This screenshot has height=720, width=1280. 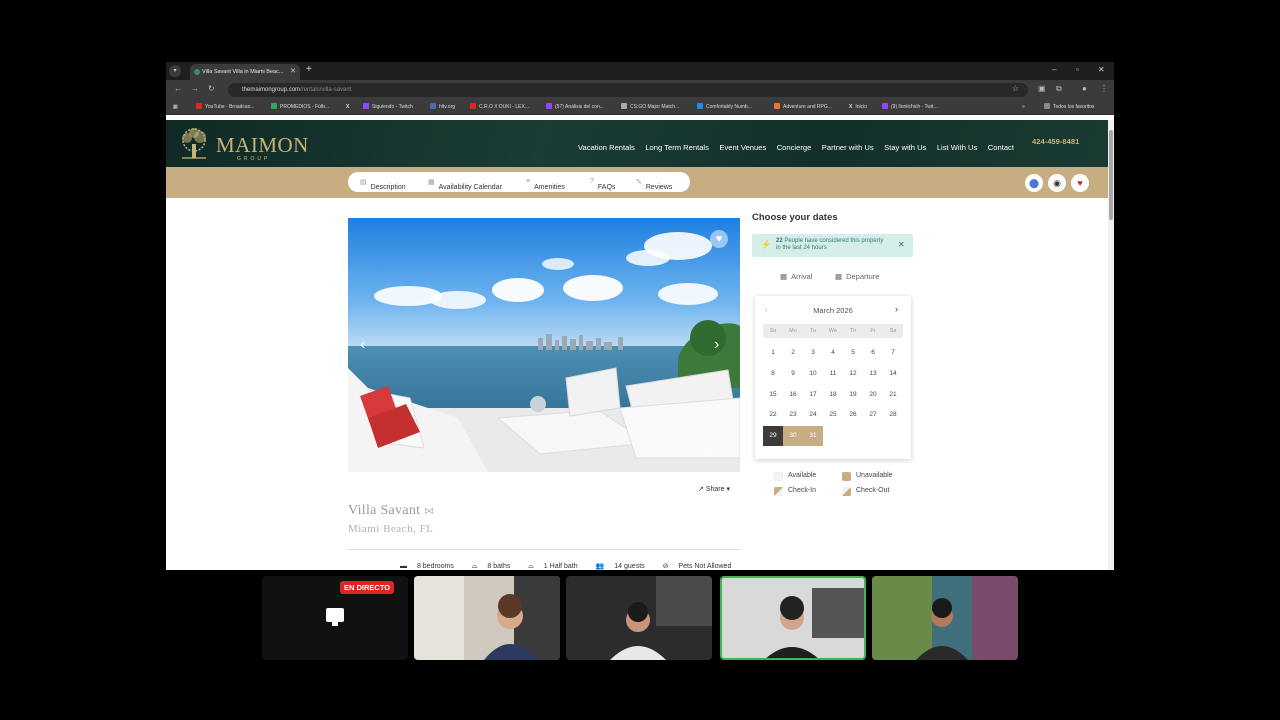 I want to click on restore-icon: ▫, so click(x=1077, y=69).